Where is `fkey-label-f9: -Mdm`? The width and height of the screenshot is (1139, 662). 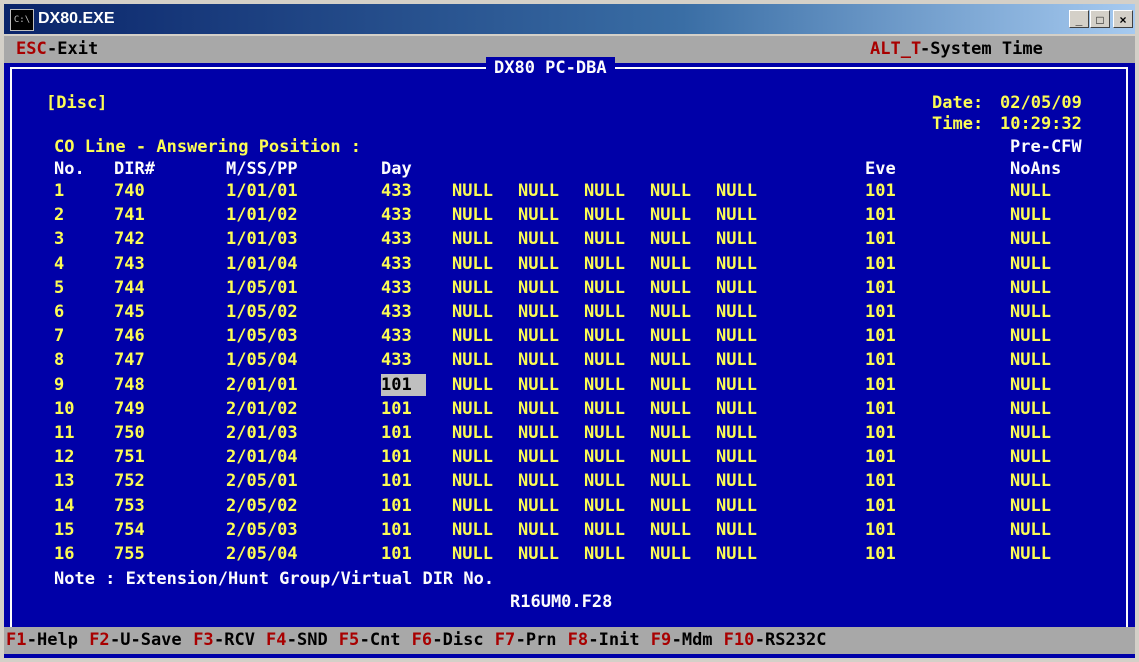
fkey-label-f9: -Mdm is located at coordinates (692, 640).